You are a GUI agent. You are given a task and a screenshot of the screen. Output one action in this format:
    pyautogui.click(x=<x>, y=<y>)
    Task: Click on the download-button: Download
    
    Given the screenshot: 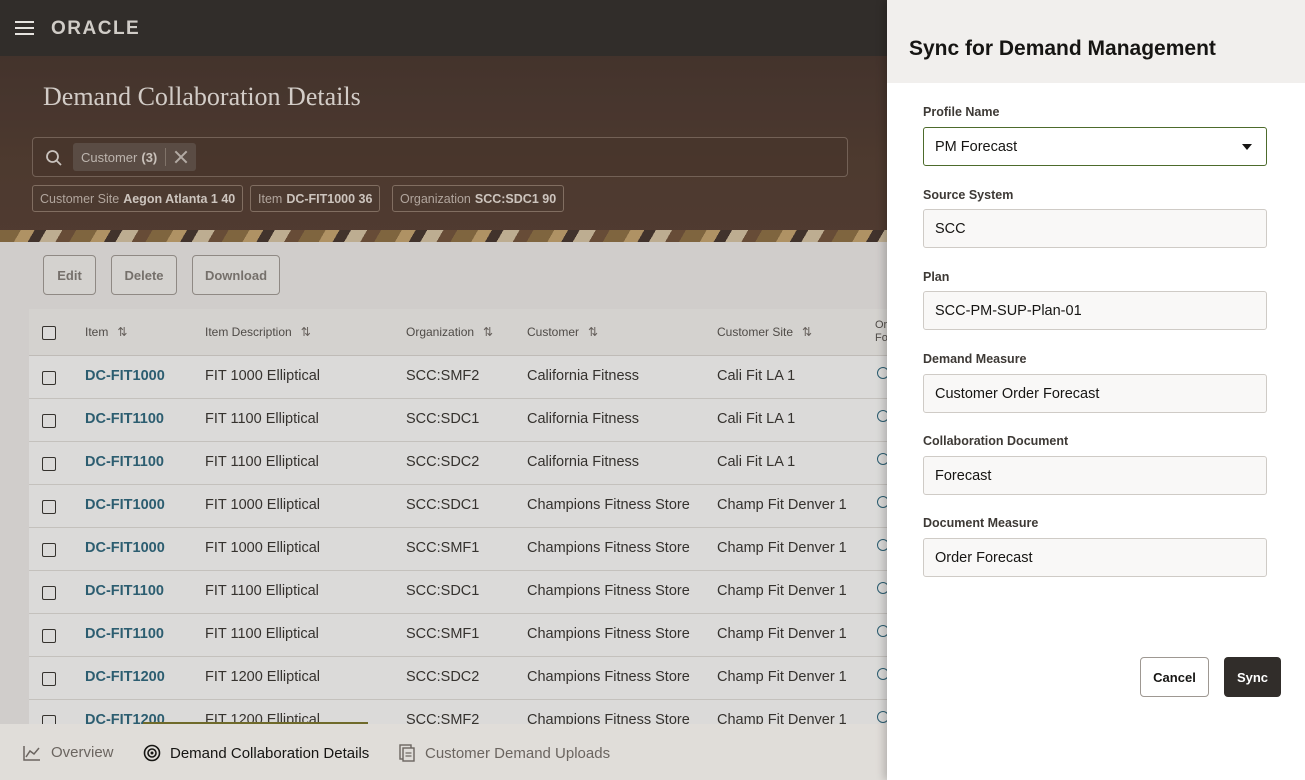 What is the action you would take?
    pyautogui.click(x=236, y=275)
    